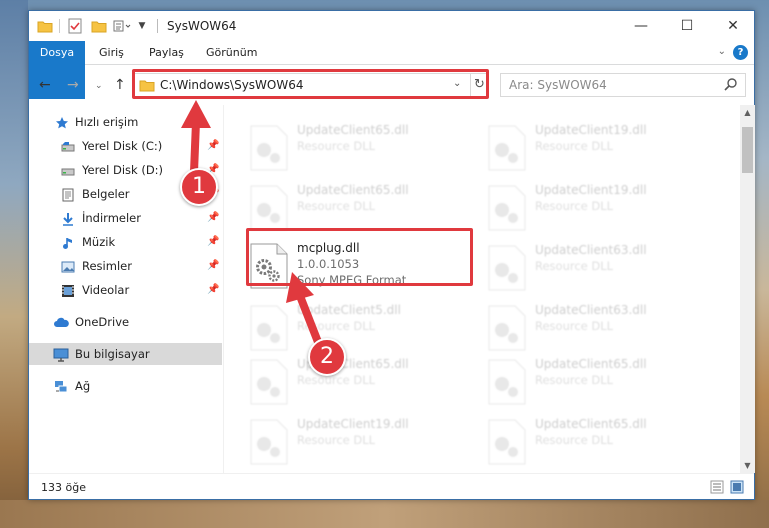 The width and height of the screenshot is (769, 528). I want to click on annotation-arrows, so click(251, 222).